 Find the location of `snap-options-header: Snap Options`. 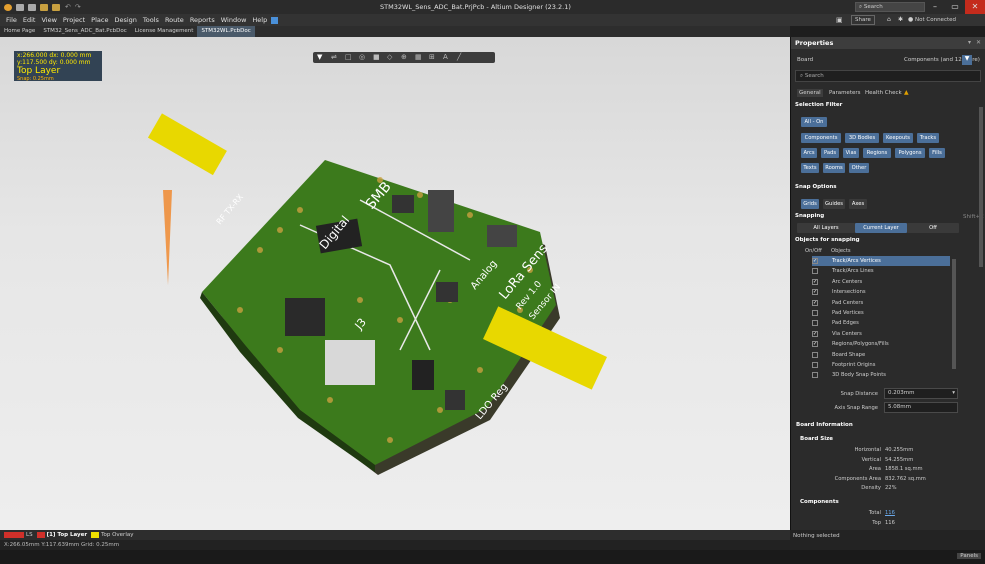

snap-options-header: Snap Options is located at coordinates (816, 187).